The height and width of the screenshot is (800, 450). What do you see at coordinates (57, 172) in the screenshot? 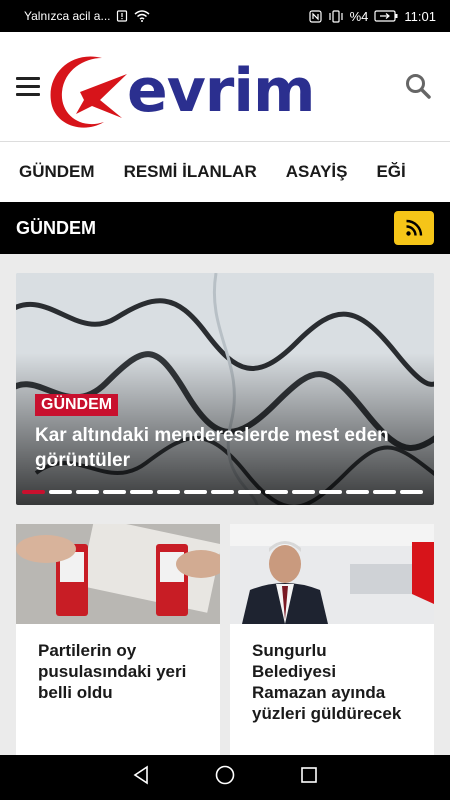
I see `nav-item-gundem: GÜNDEM` at bounding box center [57, 172].